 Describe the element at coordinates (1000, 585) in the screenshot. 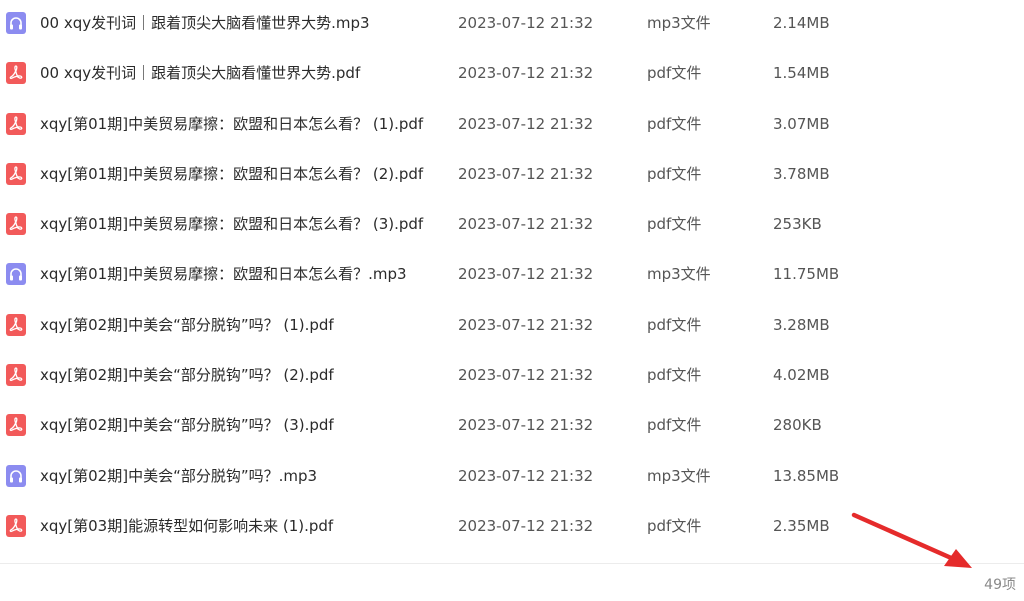

I see `item-count: 49项` at that location.